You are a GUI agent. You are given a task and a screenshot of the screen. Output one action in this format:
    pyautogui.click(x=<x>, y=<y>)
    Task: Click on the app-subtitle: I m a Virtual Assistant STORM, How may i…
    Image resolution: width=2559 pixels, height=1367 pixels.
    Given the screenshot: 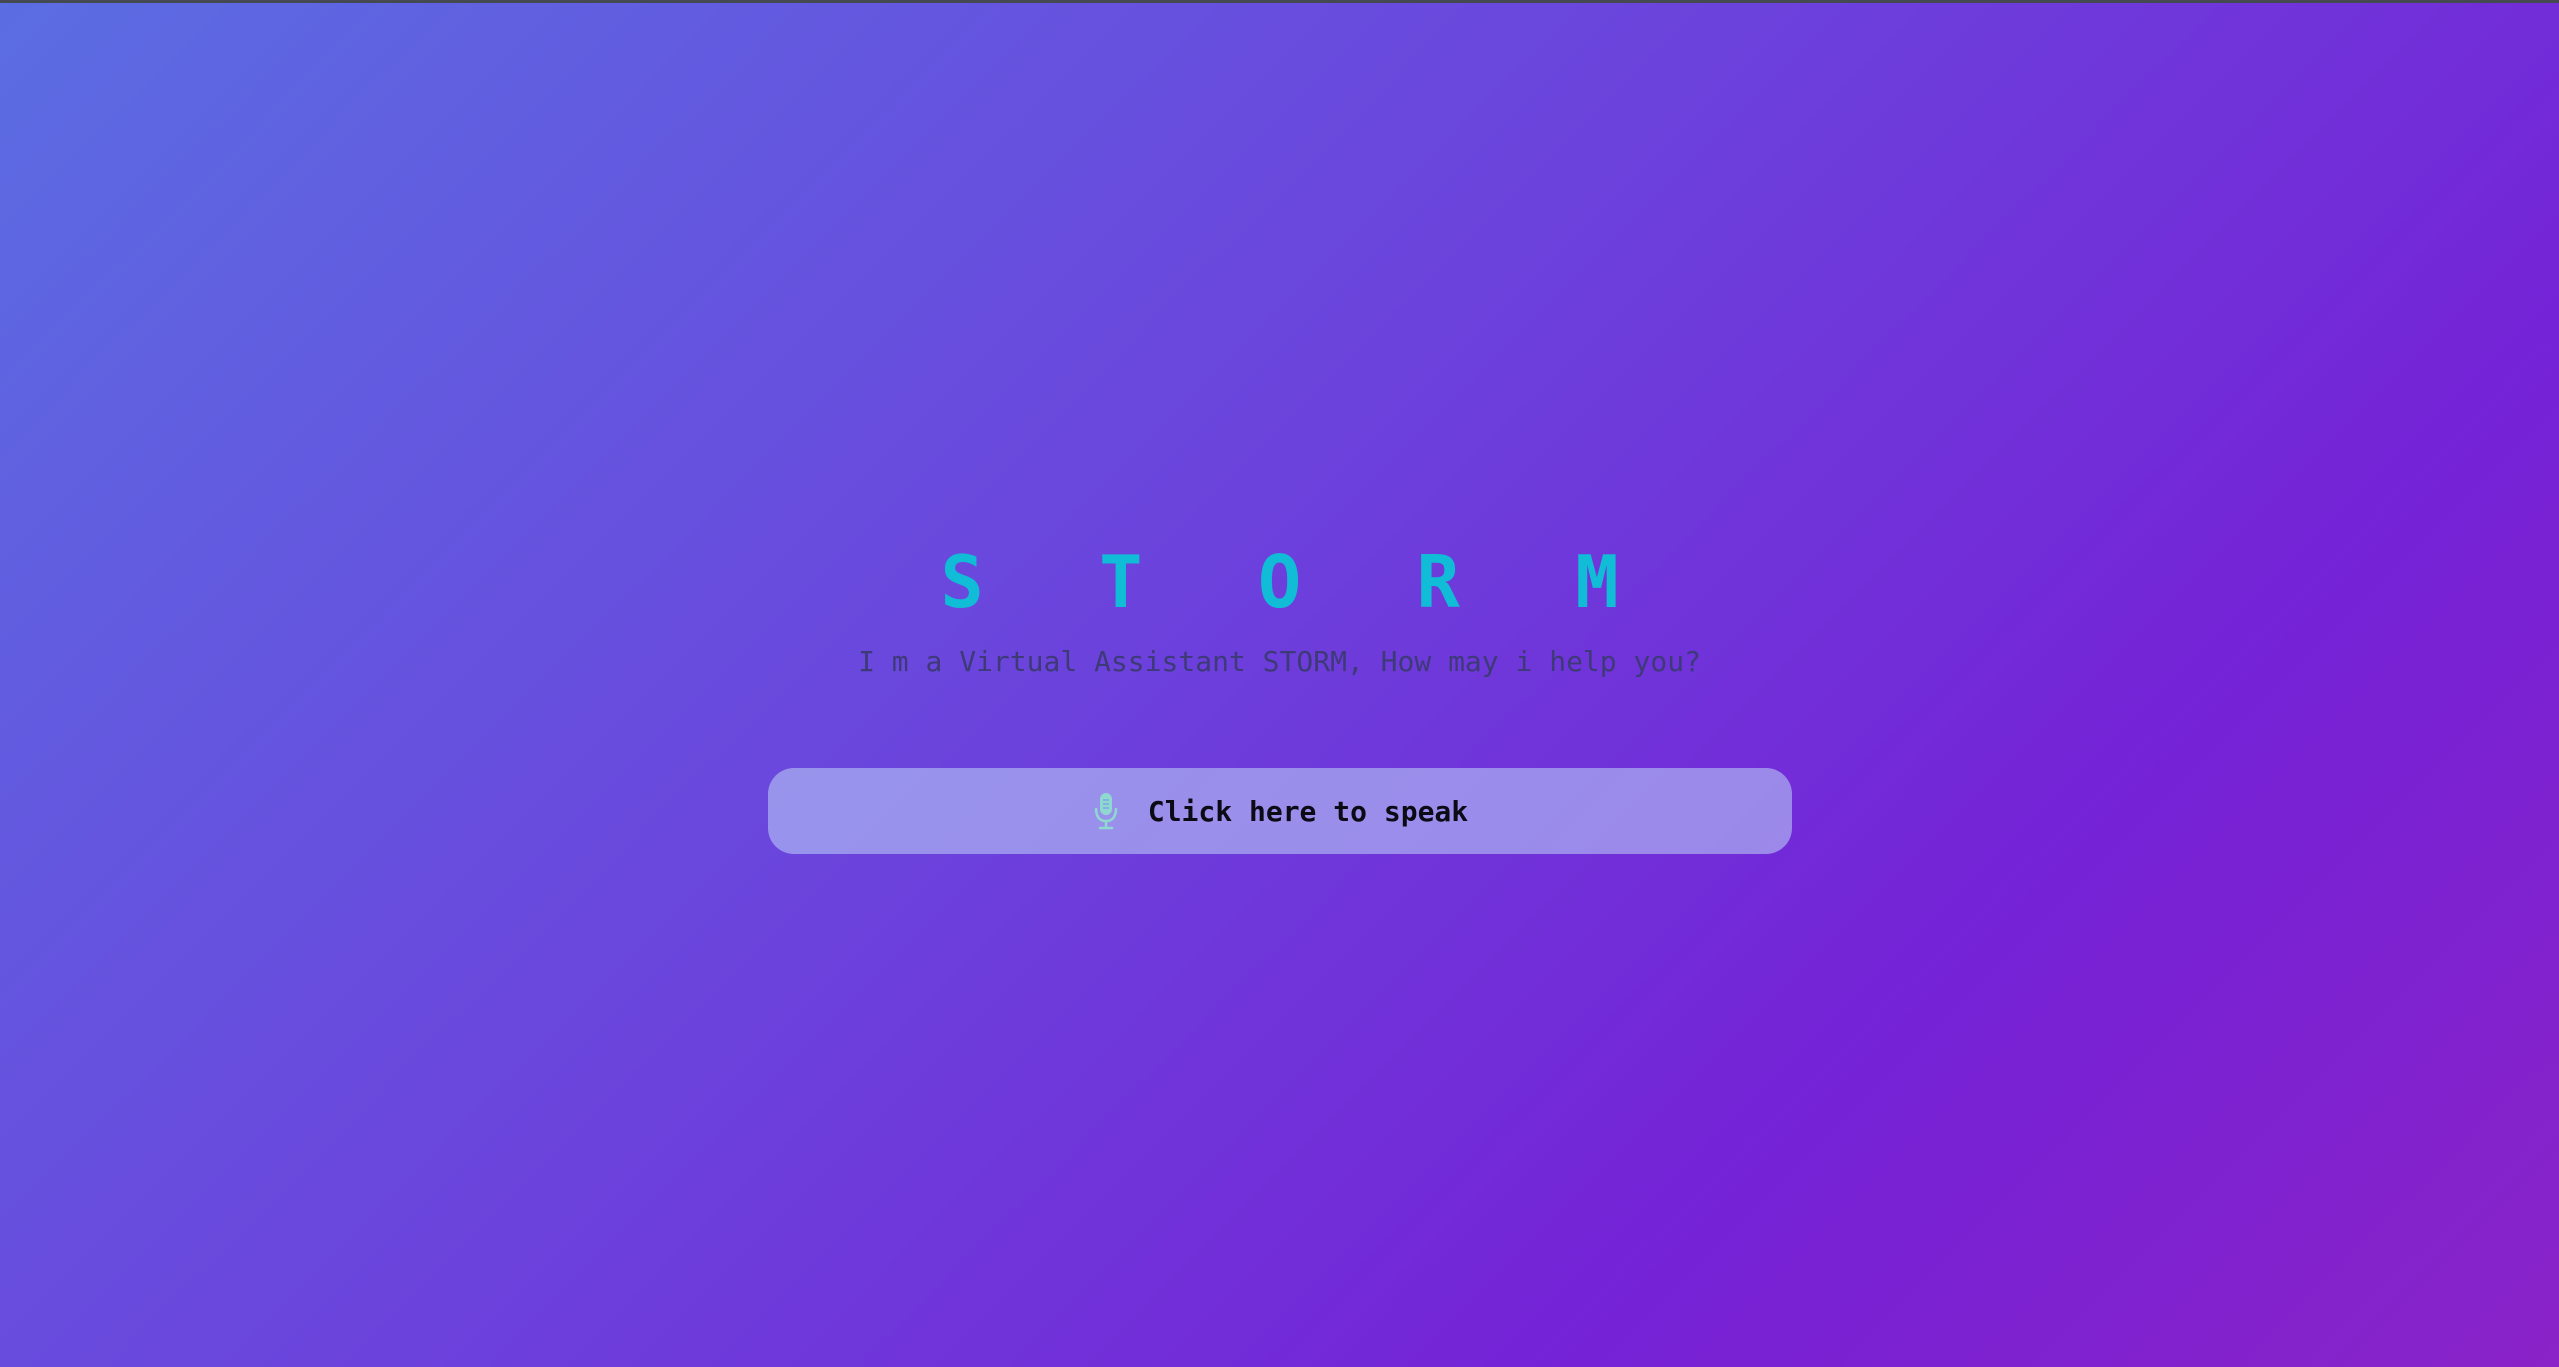 What is the action you would take?
    pyautogui.click(x=1279, y=661)
    